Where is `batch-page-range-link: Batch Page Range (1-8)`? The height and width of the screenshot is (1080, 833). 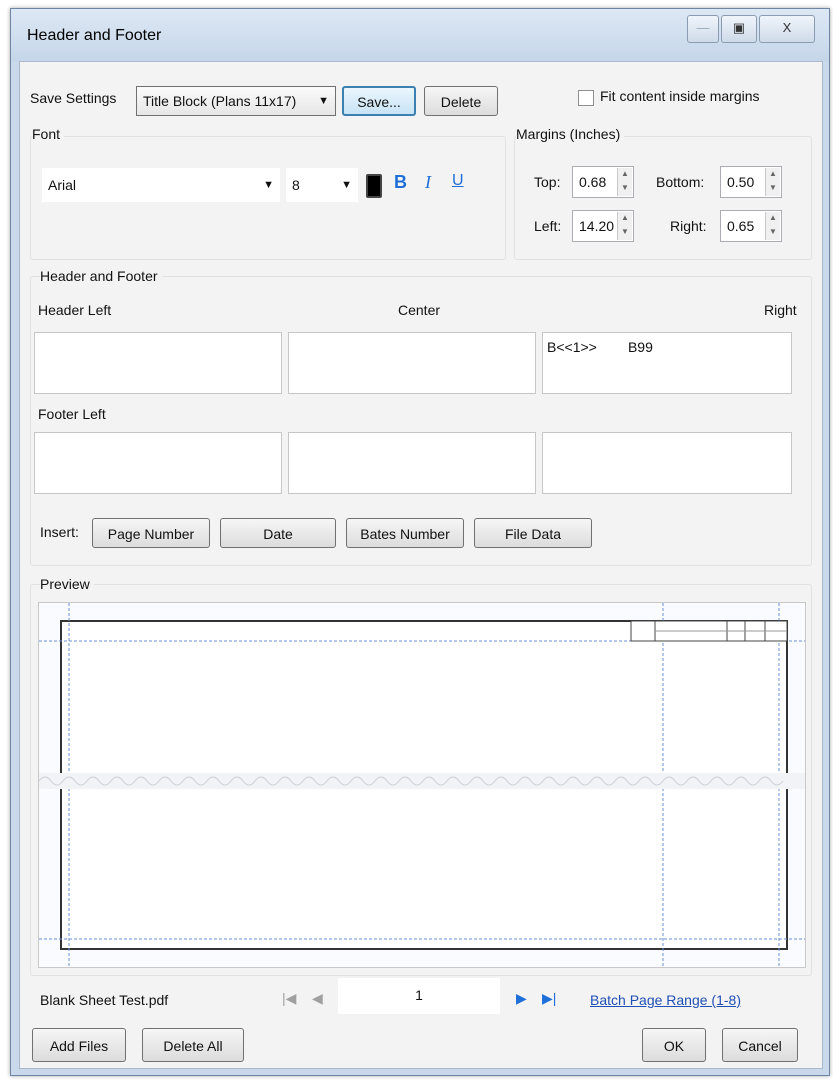 batch-page-range-link: Batch Page Range (1-8) is located at coordinates (665, 1000).